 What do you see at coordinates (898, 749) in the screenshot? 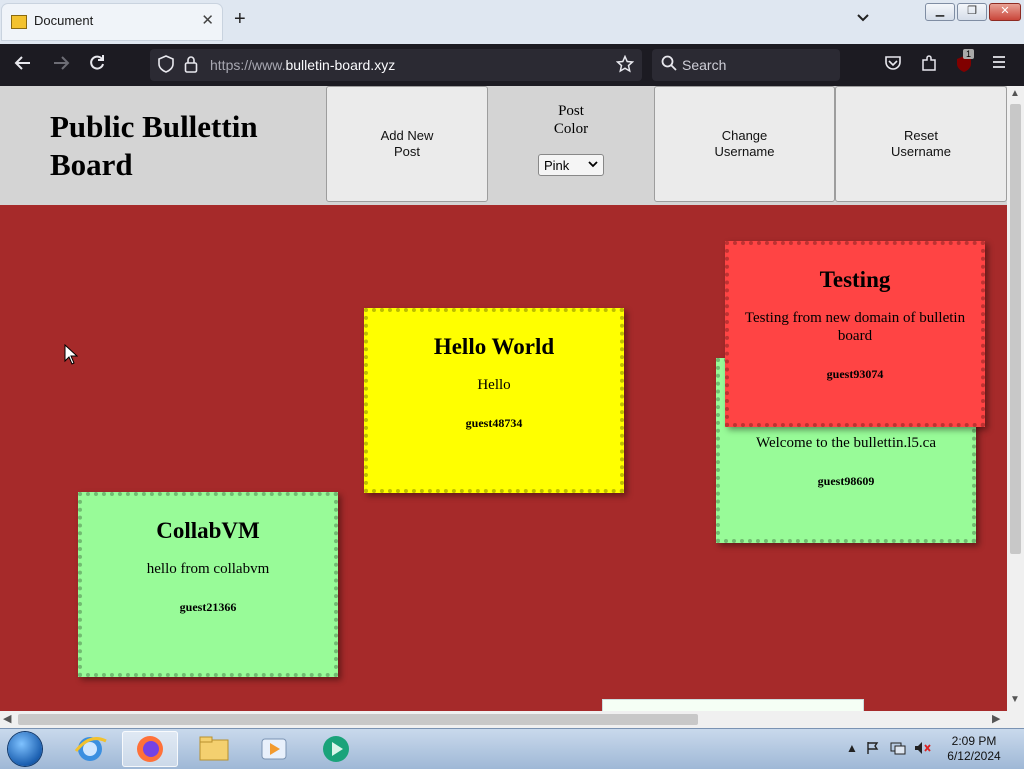
I see `network-icon` at bounding box center [898, 749].